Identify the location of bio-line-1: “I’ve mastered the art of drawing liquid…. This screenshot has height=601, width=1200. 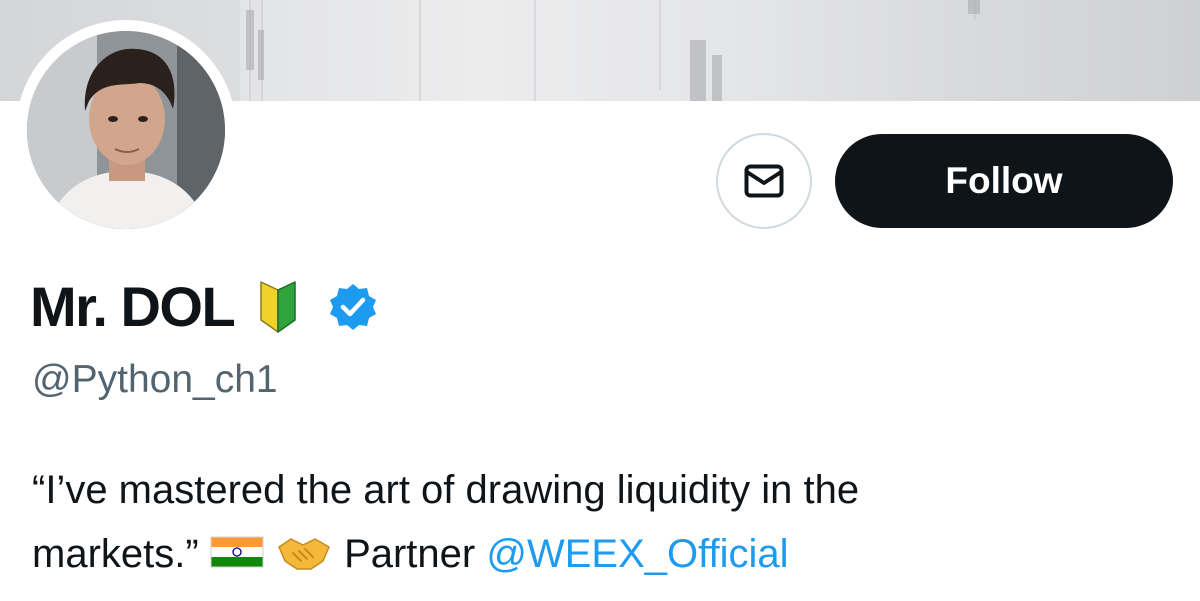
(446, 490).